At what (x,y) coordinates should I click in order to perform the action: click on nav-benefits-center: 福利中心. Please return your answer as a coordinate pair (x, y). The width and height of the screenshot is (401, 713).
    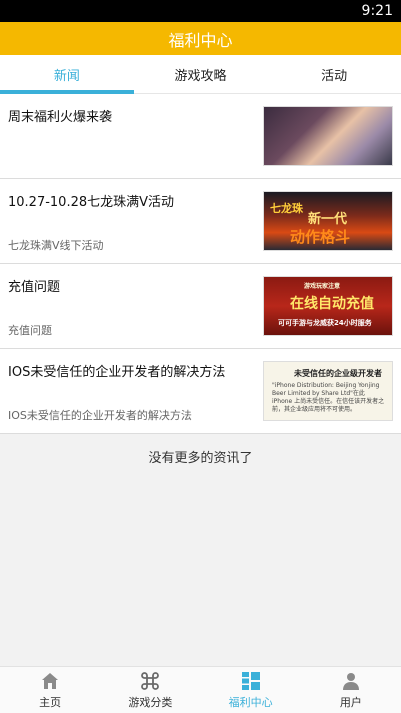
    Looking at the image, I should click on (251, 690).